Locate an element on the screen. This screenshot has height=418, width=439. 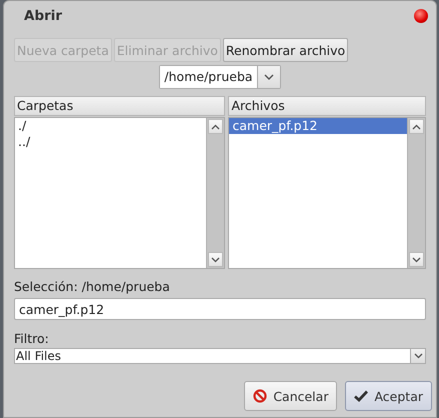
close-button is located at coordinates (421, 15).